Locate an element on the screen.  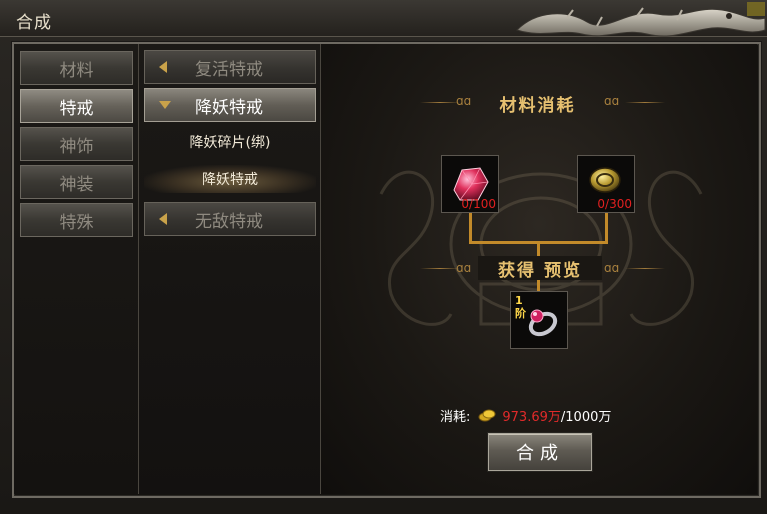
gold-coin-icon is located at coordinates (487, 415).